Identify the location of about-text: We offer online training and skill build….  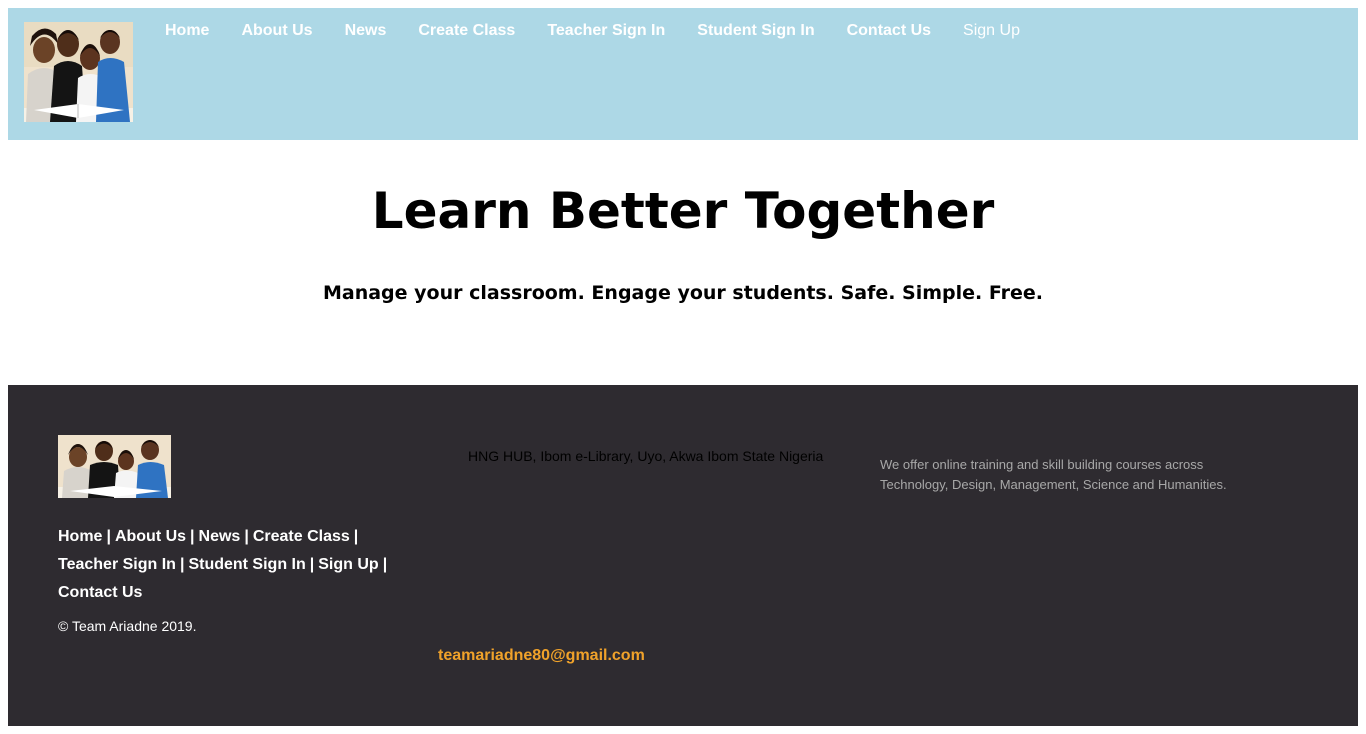
(1053, 474).